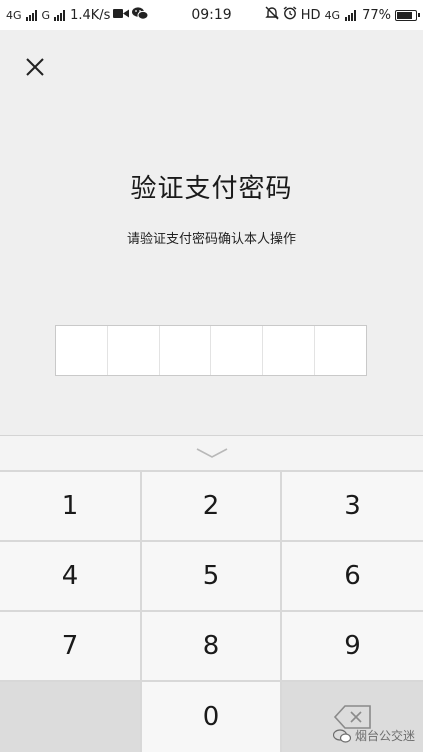  I want to click on key-2: 2, so click(211, 506).